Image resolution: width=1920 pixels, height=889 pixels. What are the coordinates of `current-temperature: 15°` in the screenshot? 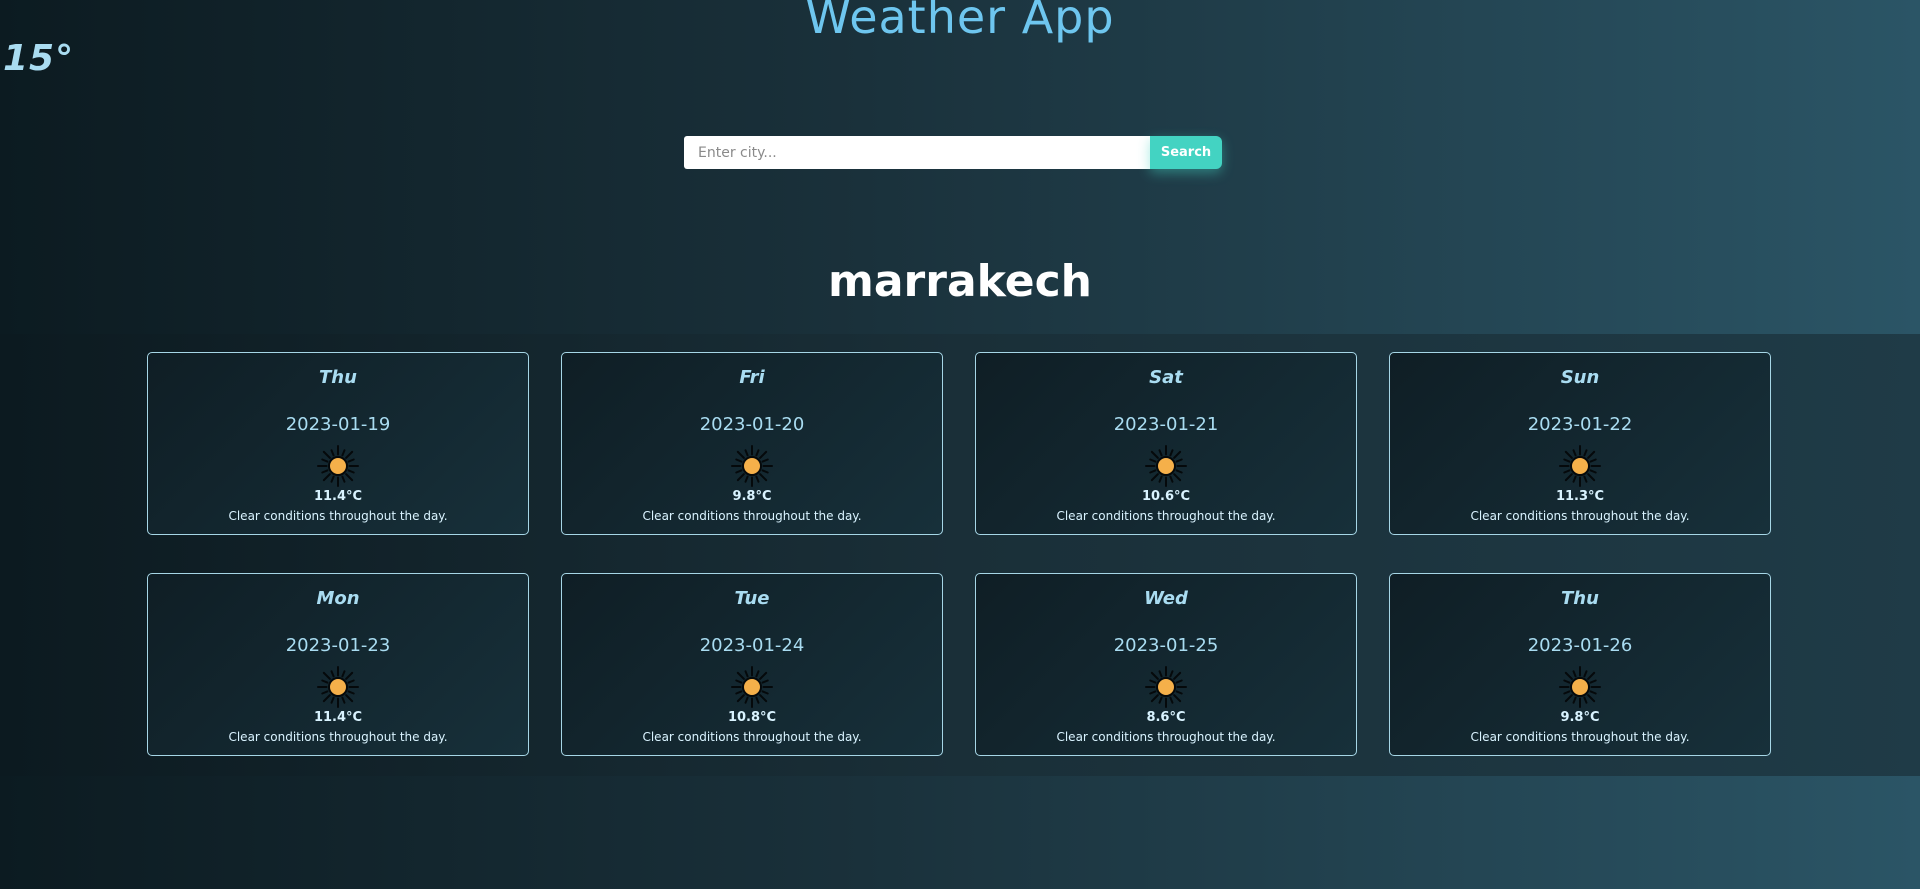 It's located at (39, 58).